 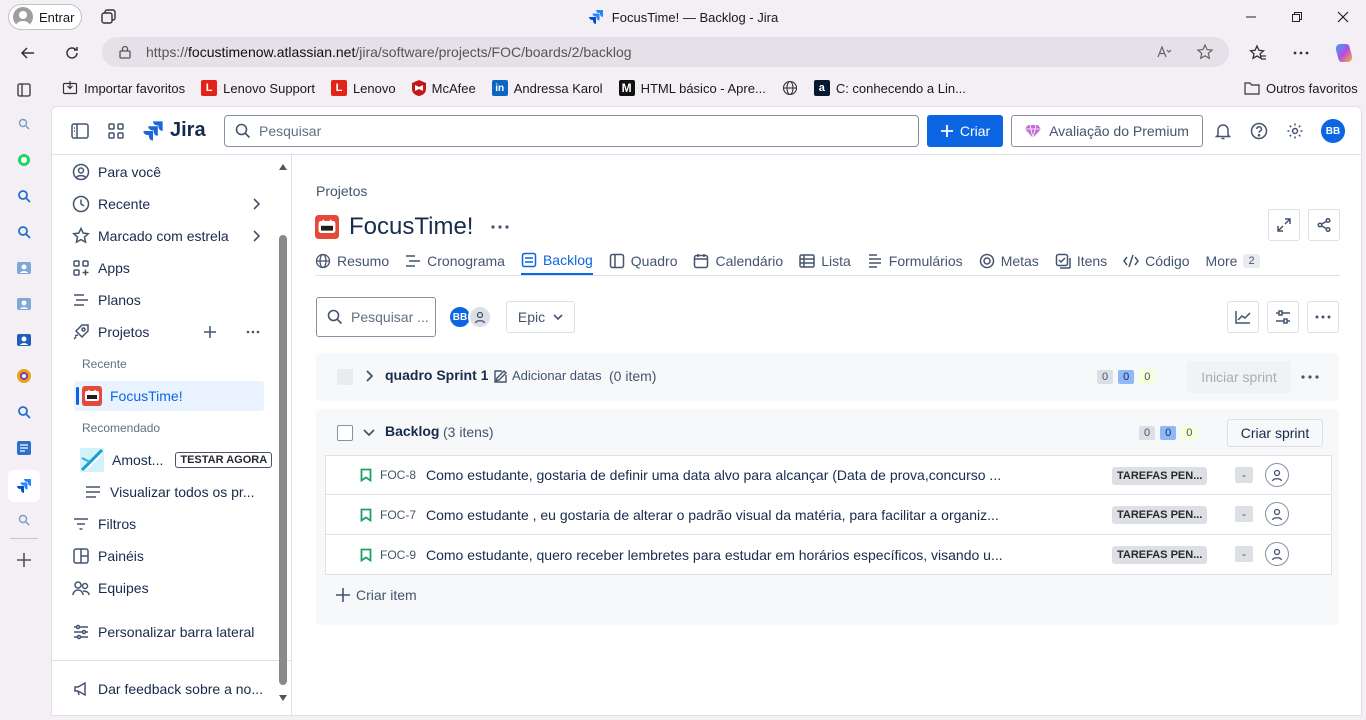 I want to click on premium-trial-button: Avaliação do Premium, so click(x=1107, y=131).